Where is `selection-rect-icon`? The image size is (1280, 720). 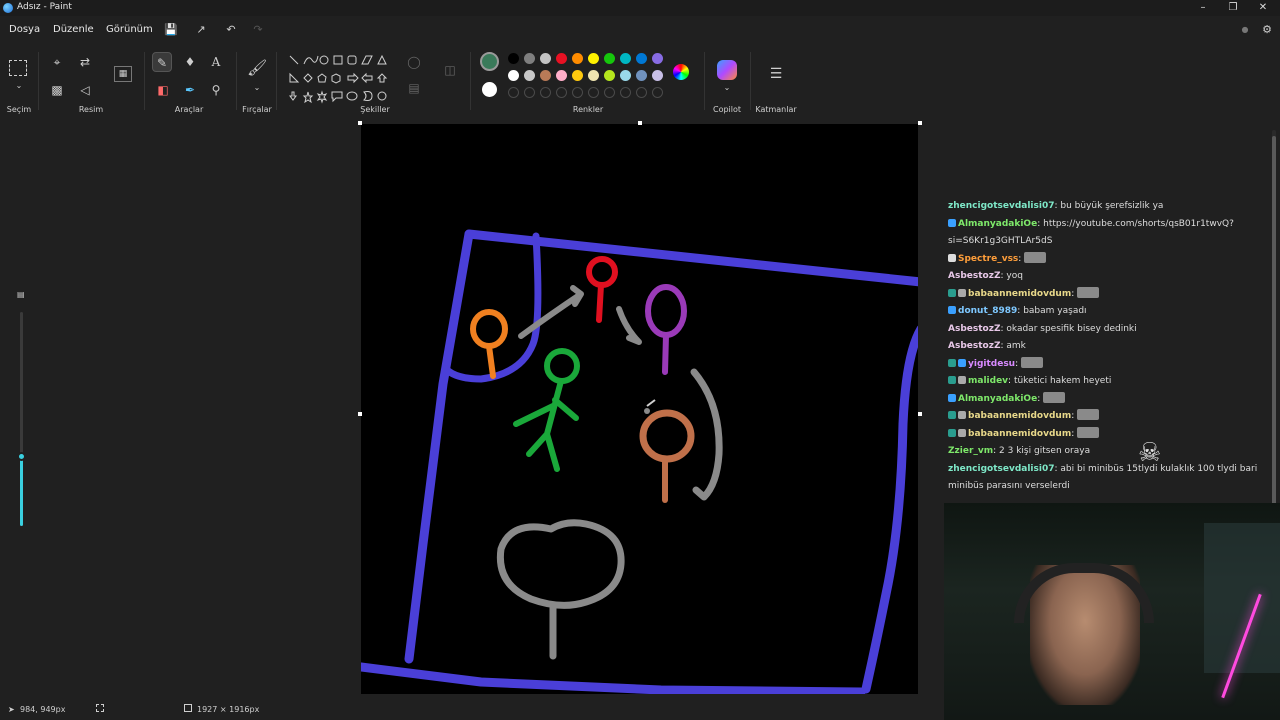 selection-rect-icon is located at coordinates (18, 68).